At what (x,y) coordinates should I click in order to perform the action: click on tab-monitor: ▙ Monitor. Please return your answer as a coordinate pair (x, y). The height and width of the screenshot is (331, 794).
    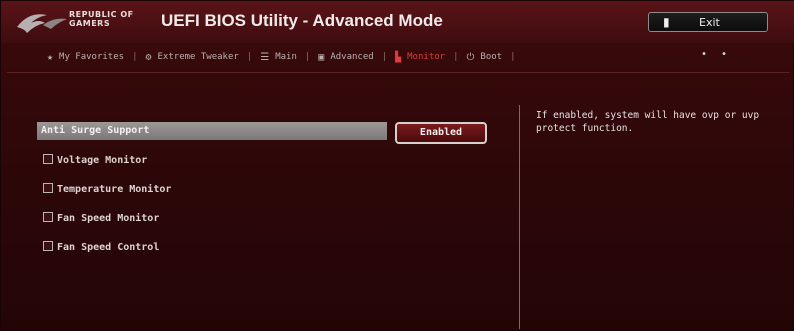
    Looking at the image, I should click on (420, 57).